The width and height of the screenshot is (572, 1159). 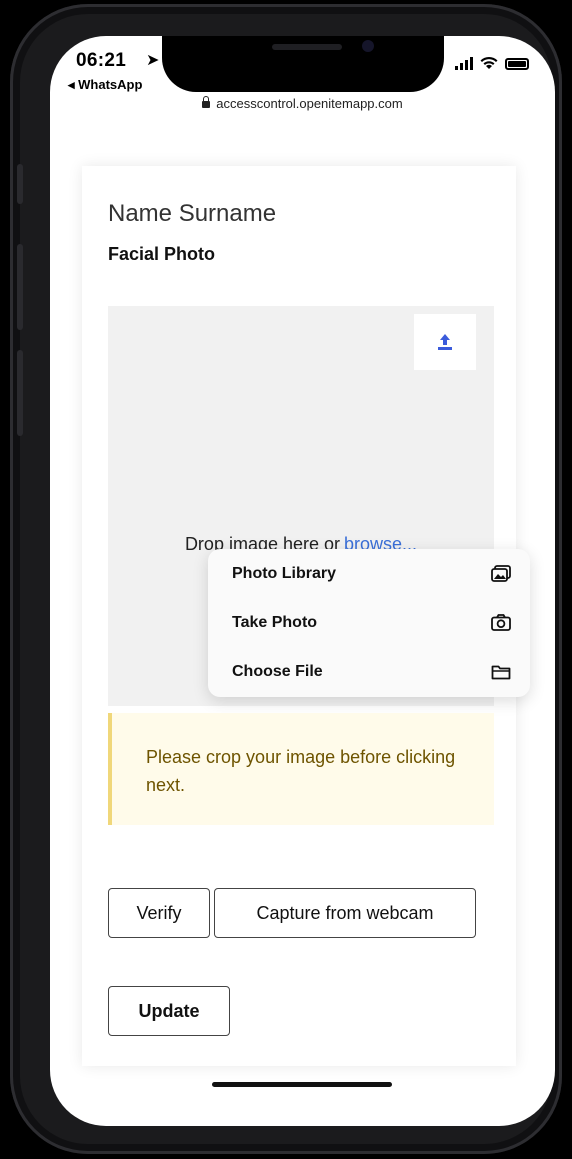 I want to click on file-source-menu: Photo Library Take Photo Choose File, so click(x=369, y=623).